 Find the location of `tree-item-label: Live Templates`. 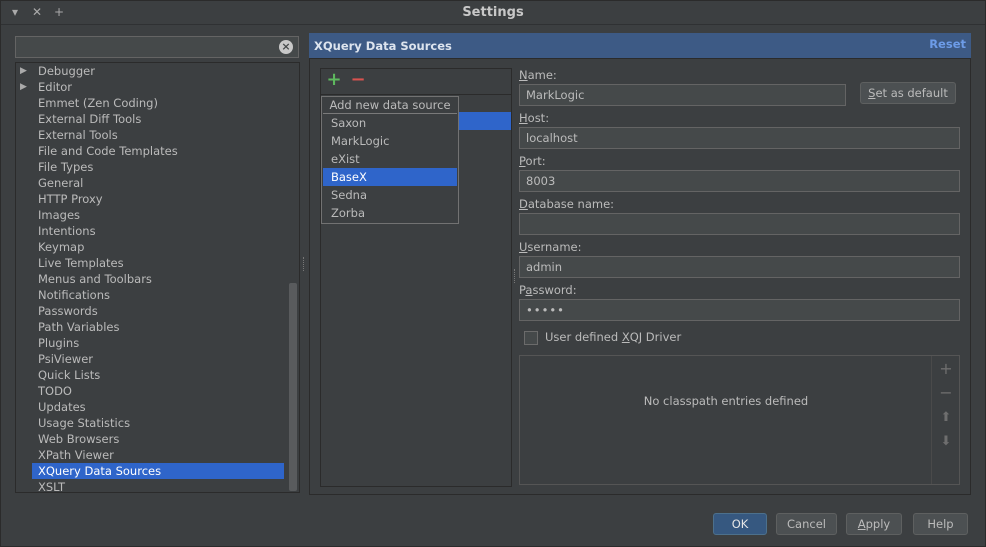

tree-item-label: Live Templates is located at coordinates (81, 263).